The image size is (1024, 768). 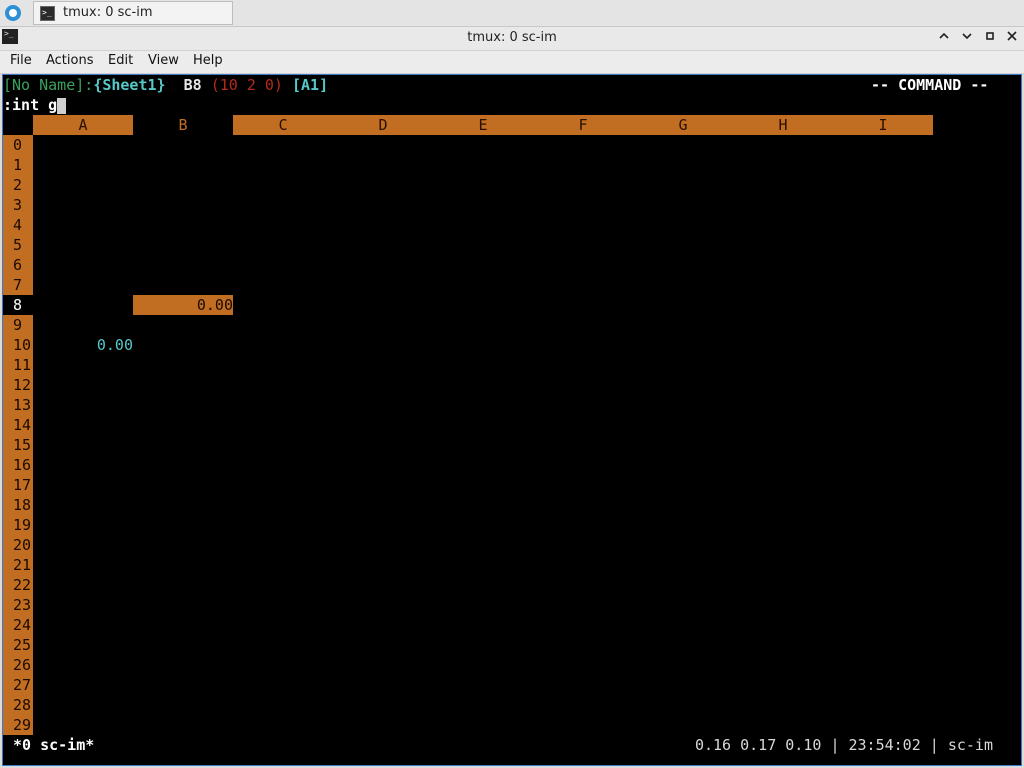 What do you see at coordinates (18, 525) in the screenshot?
I see `row-header: 19` at bounding box center [18, 525].